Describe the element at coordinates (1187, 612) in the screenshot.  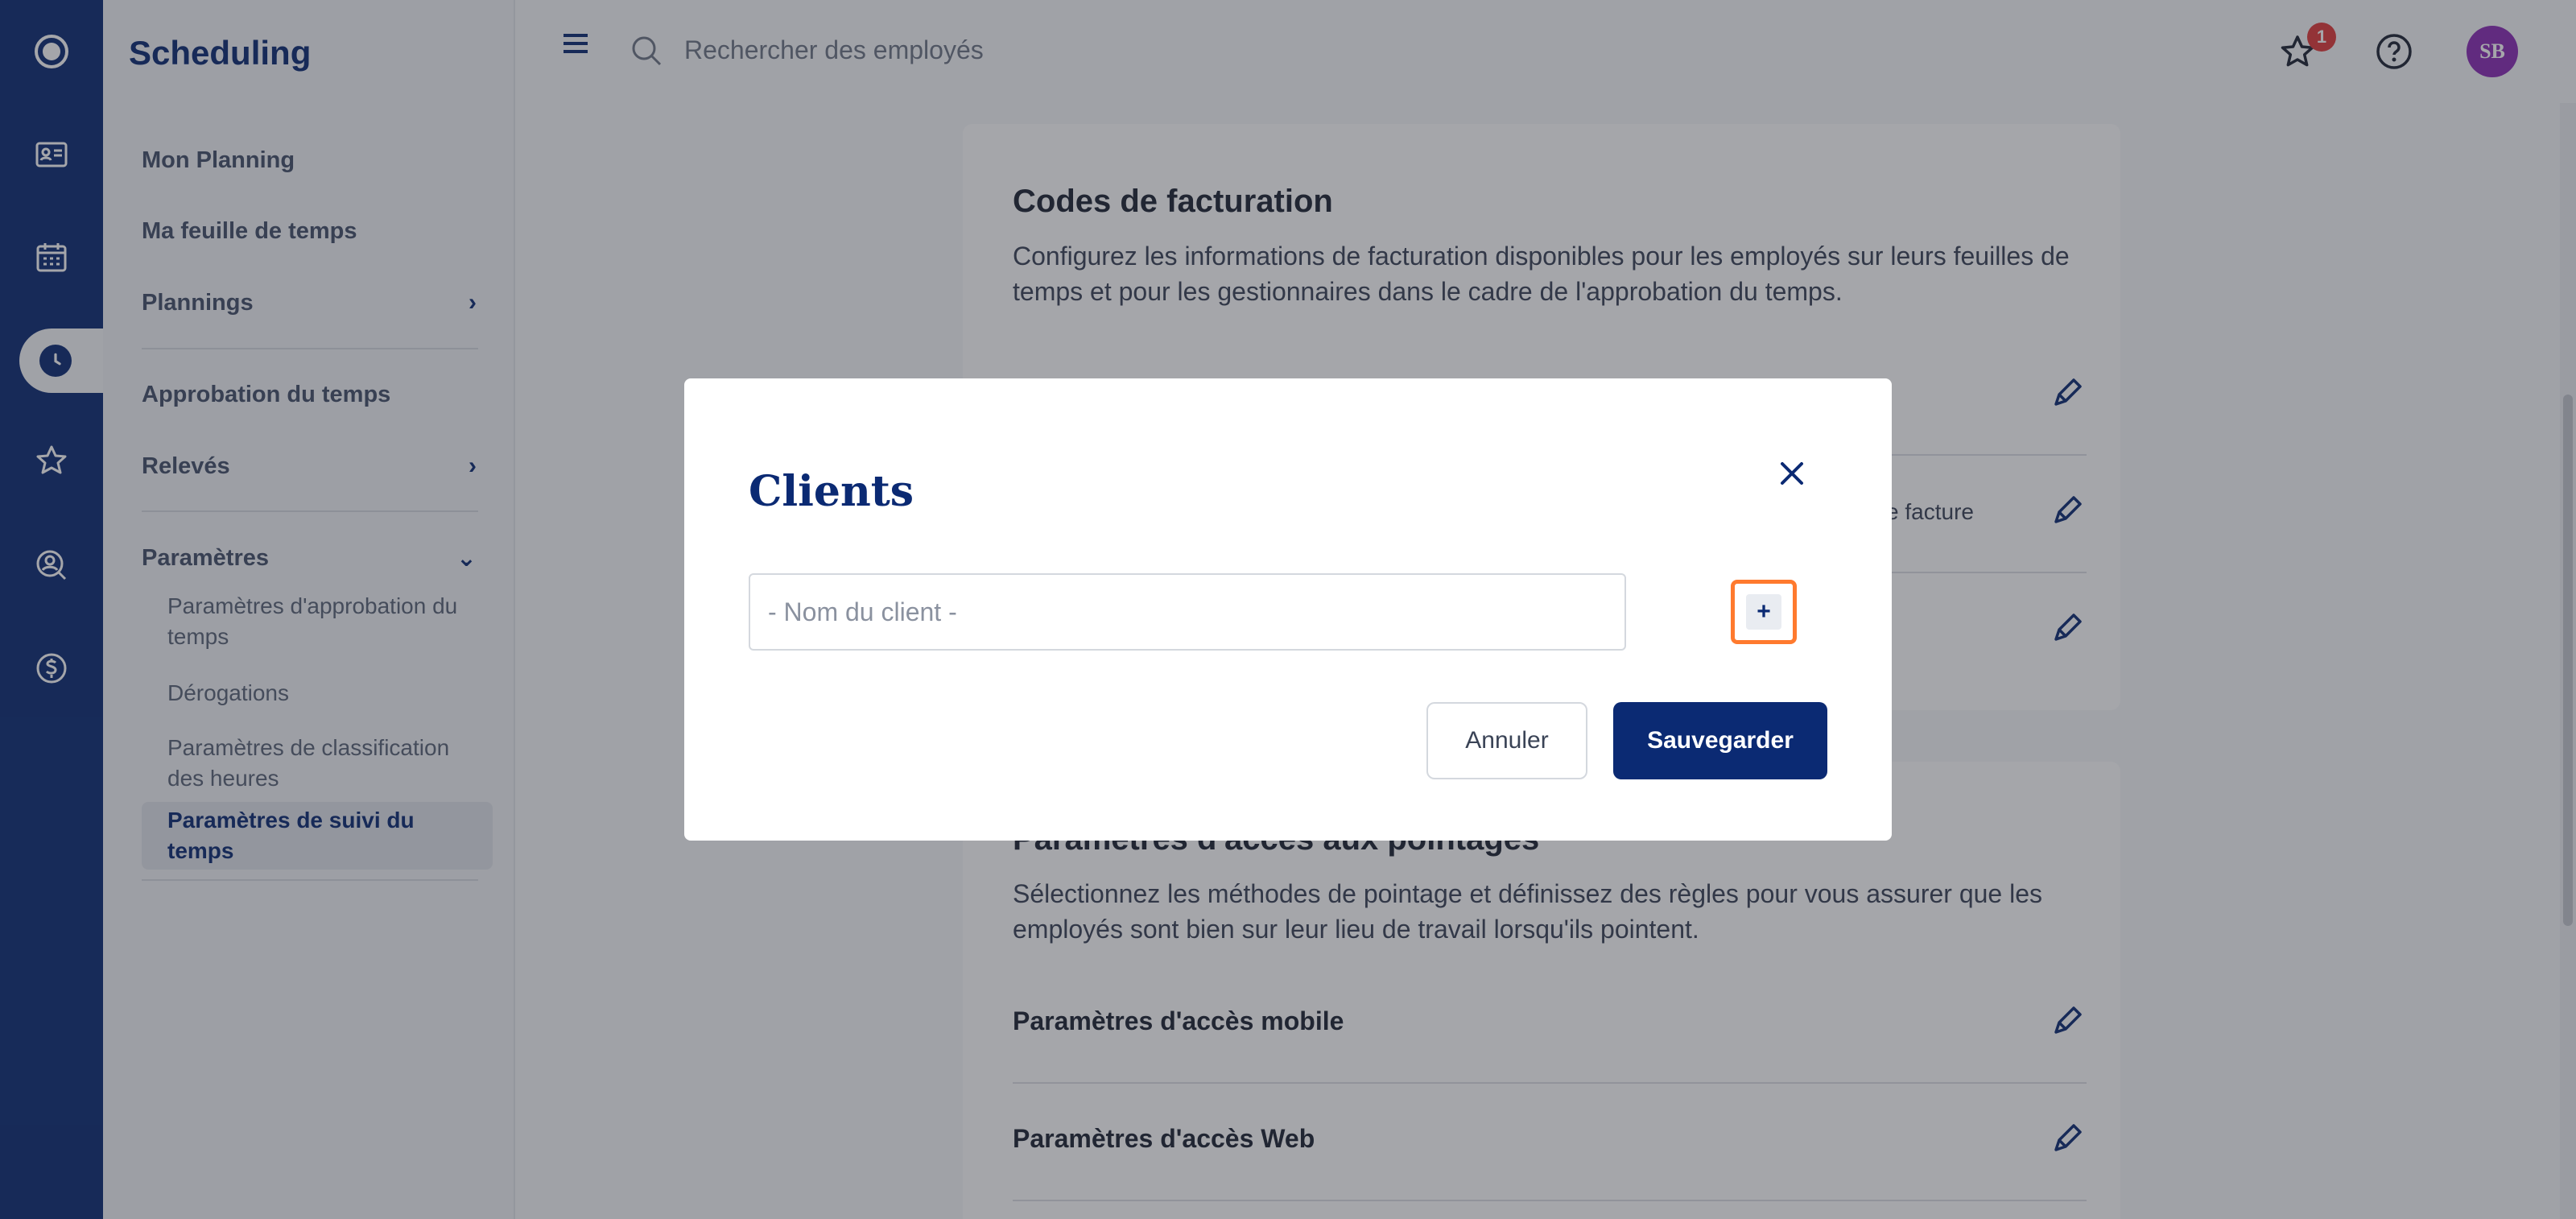
I see `client-name-input` at that location.